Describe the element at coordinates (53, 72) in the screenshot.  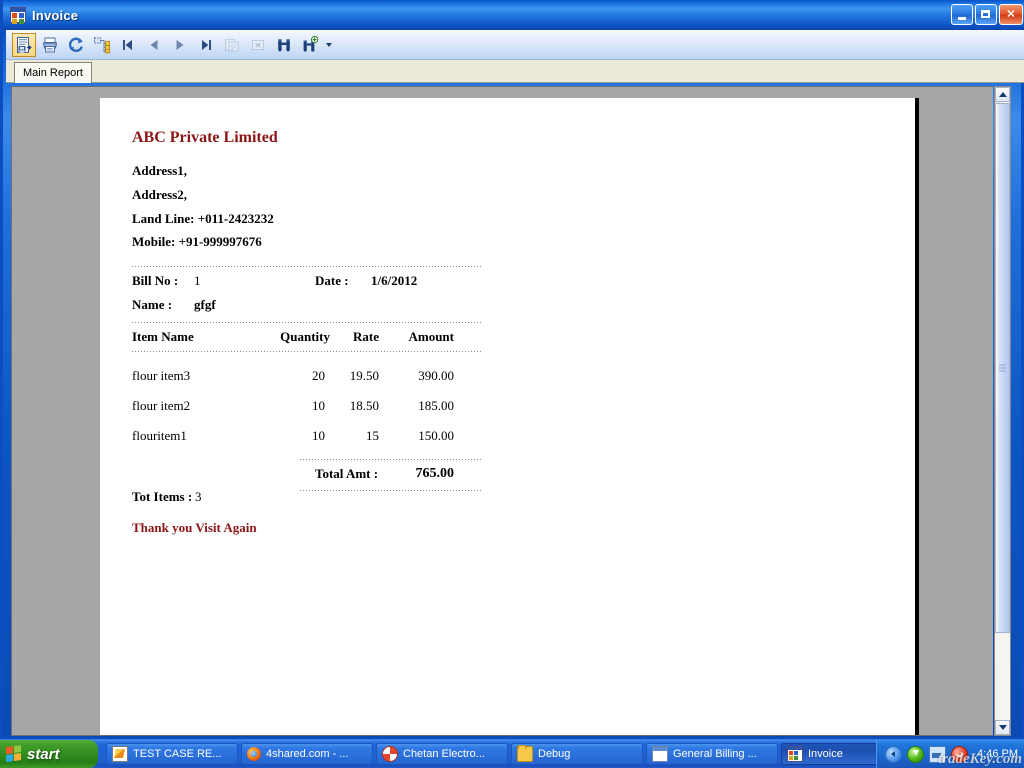
I see `tab-main-report: Main Report` at that location.